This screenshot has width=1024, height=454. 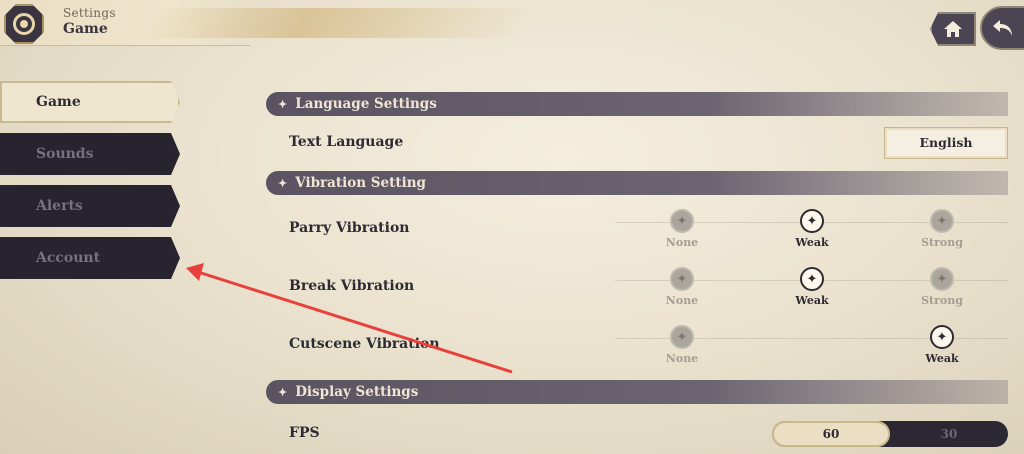 What do you see at coordinates (349, 318) in the screenshot?
I see `annotation-arrow` at bounding box center [349, 318].